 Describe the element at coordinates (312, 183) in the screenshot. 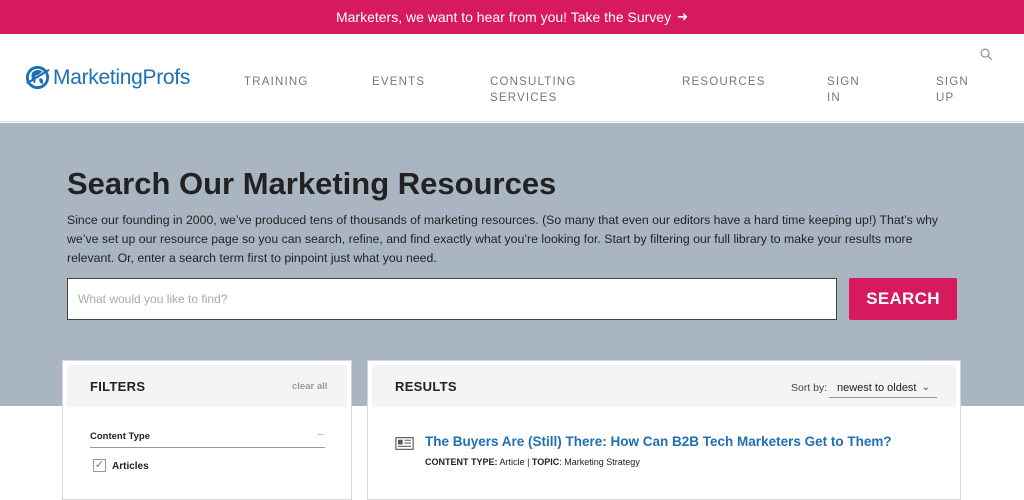

I see `page-title: Search Our Marketing Resources` at that location.